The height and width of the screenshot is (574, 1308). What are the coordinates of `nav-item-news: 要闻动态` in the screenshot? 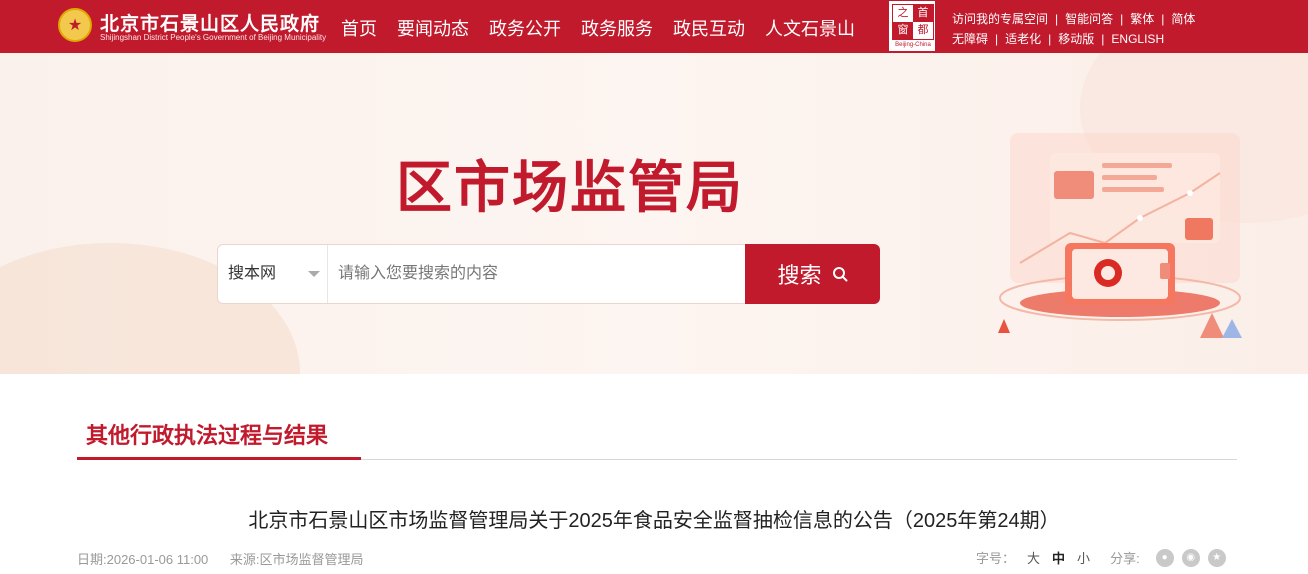 It's located at (433, 28).